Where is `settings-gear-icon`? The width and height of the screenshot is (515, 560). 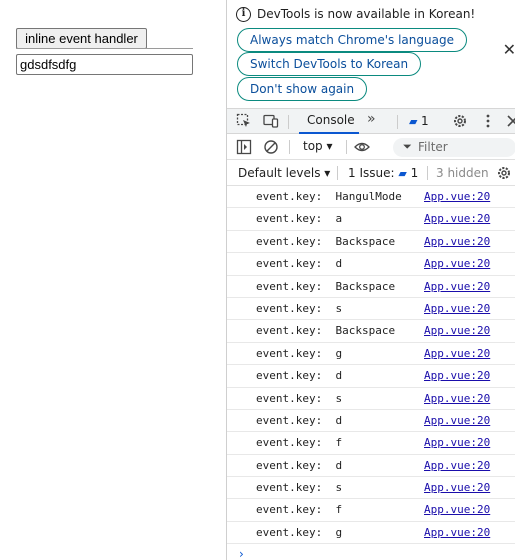 settings-gear-icon is located at coordinates (460, 121).